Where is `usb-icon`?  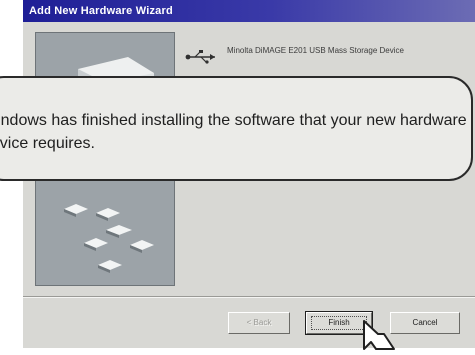
usb-icon is located at coordinates (202, 59).